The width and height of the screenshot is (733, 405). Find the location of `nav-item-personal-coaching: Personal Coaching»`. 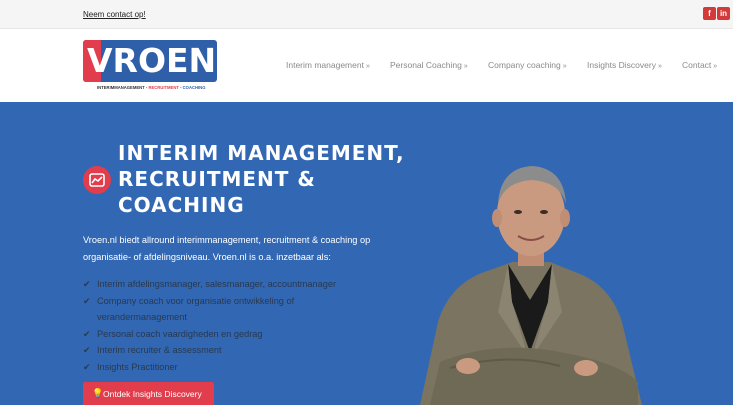

nav-item-personal-coaching: Personal Coaching» is located at coordinates (429, 65).